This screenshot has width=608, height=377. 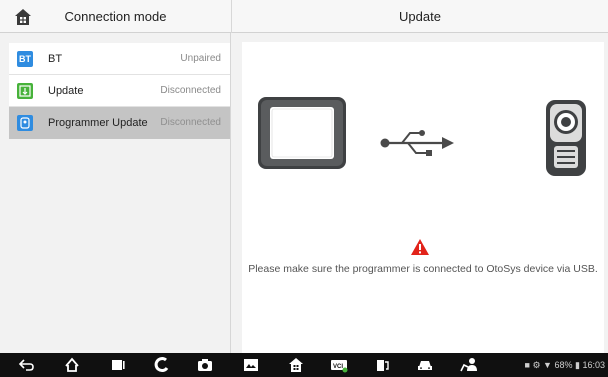 I want to click on recent-apps-icon, so click(x=117, y=365).